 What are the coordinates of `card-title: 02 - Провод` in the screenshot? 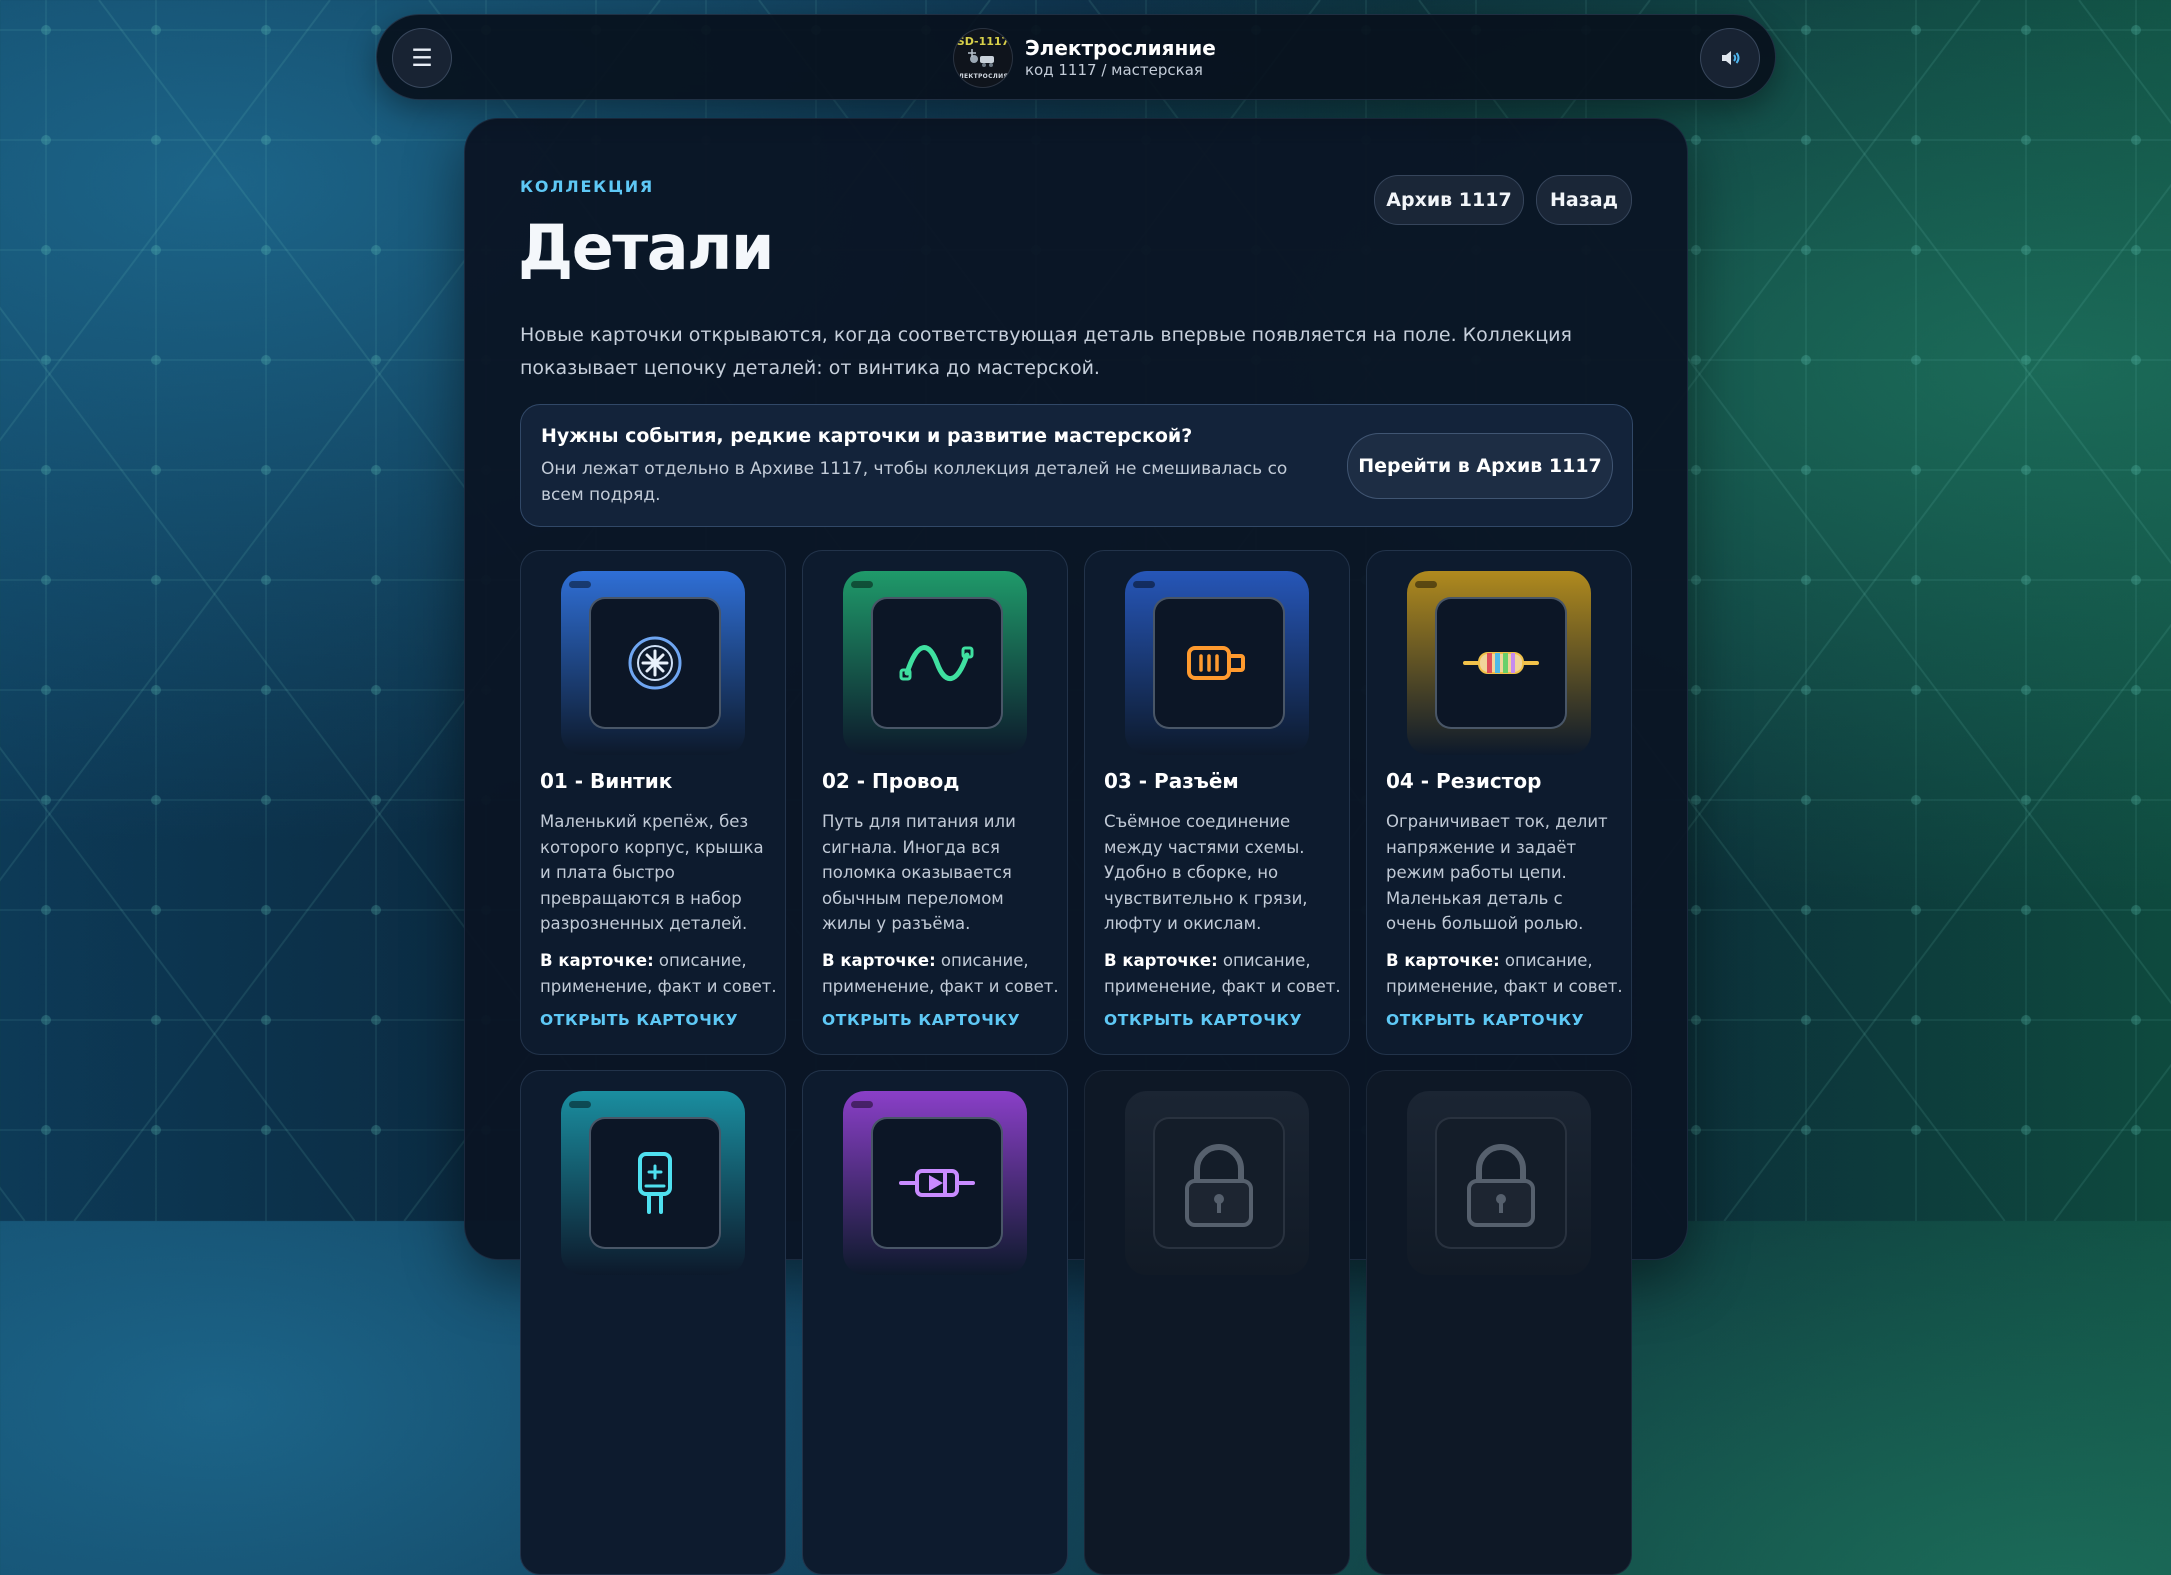 It's located at (891, 781).